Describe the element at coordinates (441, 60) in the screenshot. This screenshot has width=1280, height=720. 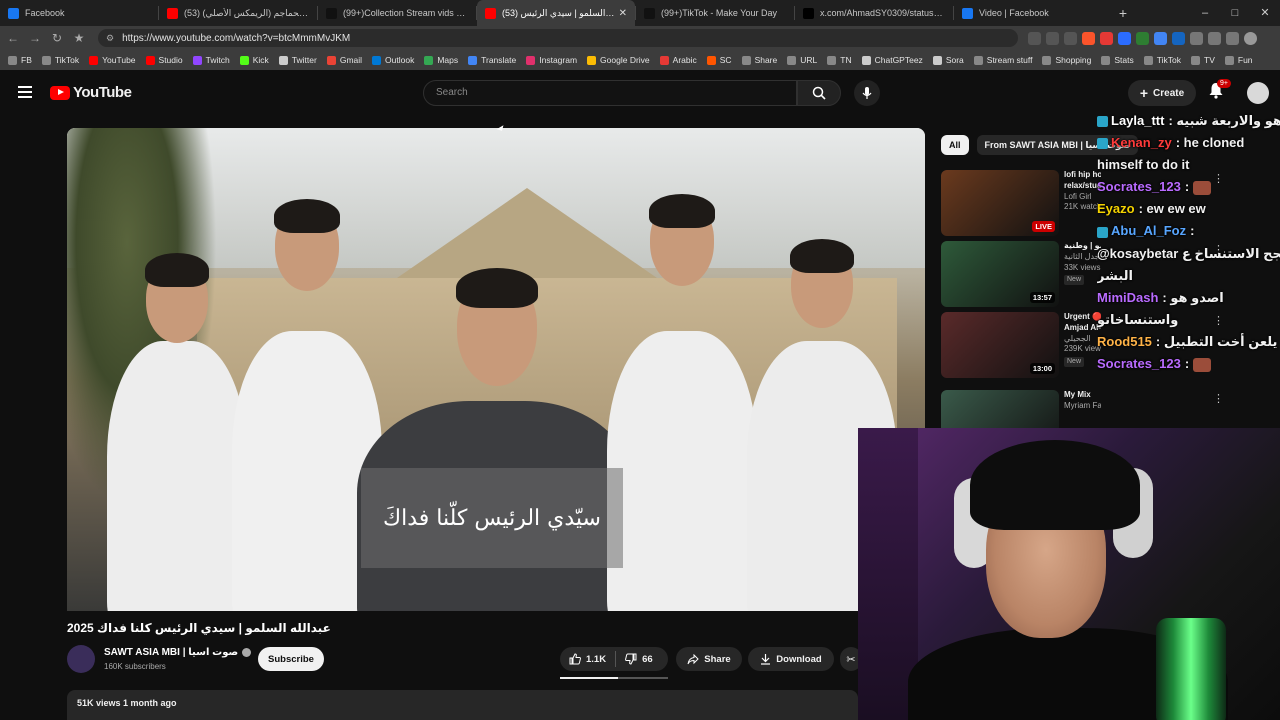
I see `bookmark-item: Maps` at that location.